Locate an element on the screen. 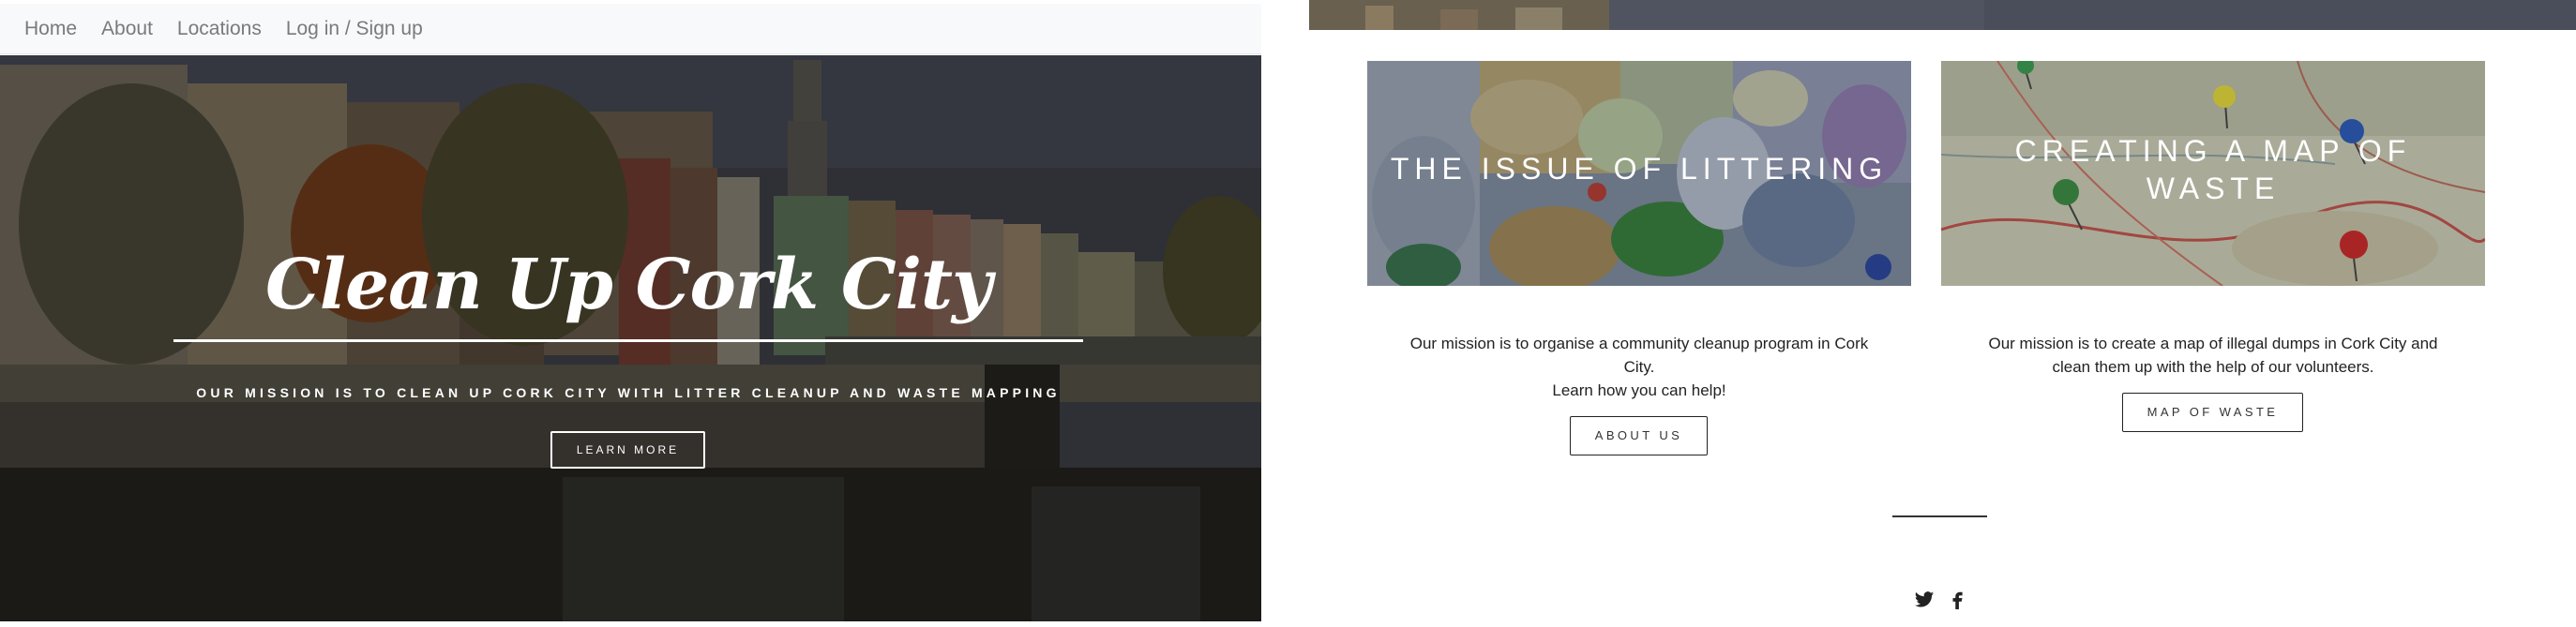 Image resolution: width=2576 pixels, height=627 pixels. map-of-waste-card: CREATING A MAP OF WASTE is located at coordinates (2213, 173).